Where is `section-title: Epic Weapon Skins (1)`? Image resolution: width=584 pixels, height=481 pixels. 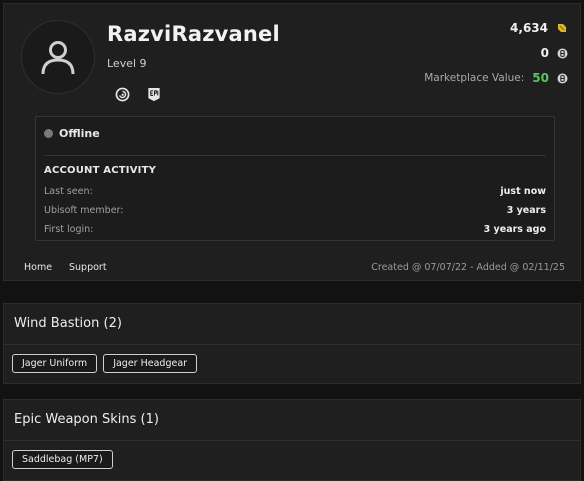 section-title: Epic Weapon Skins (1) is located at coordinates (86, 419).